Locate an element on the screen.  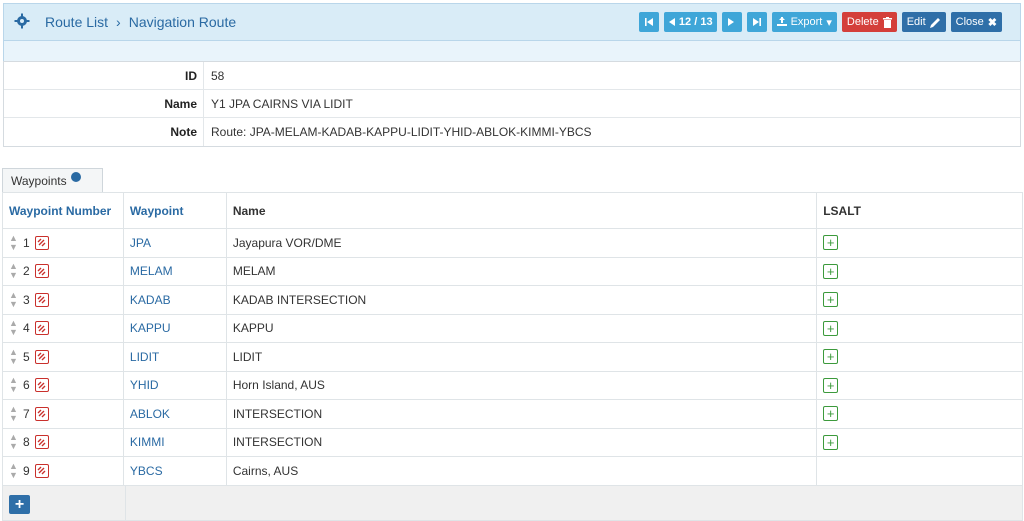
table-row: ▲ ▼ 2 MELAM MELAM + is located at coordinates (512, 271).